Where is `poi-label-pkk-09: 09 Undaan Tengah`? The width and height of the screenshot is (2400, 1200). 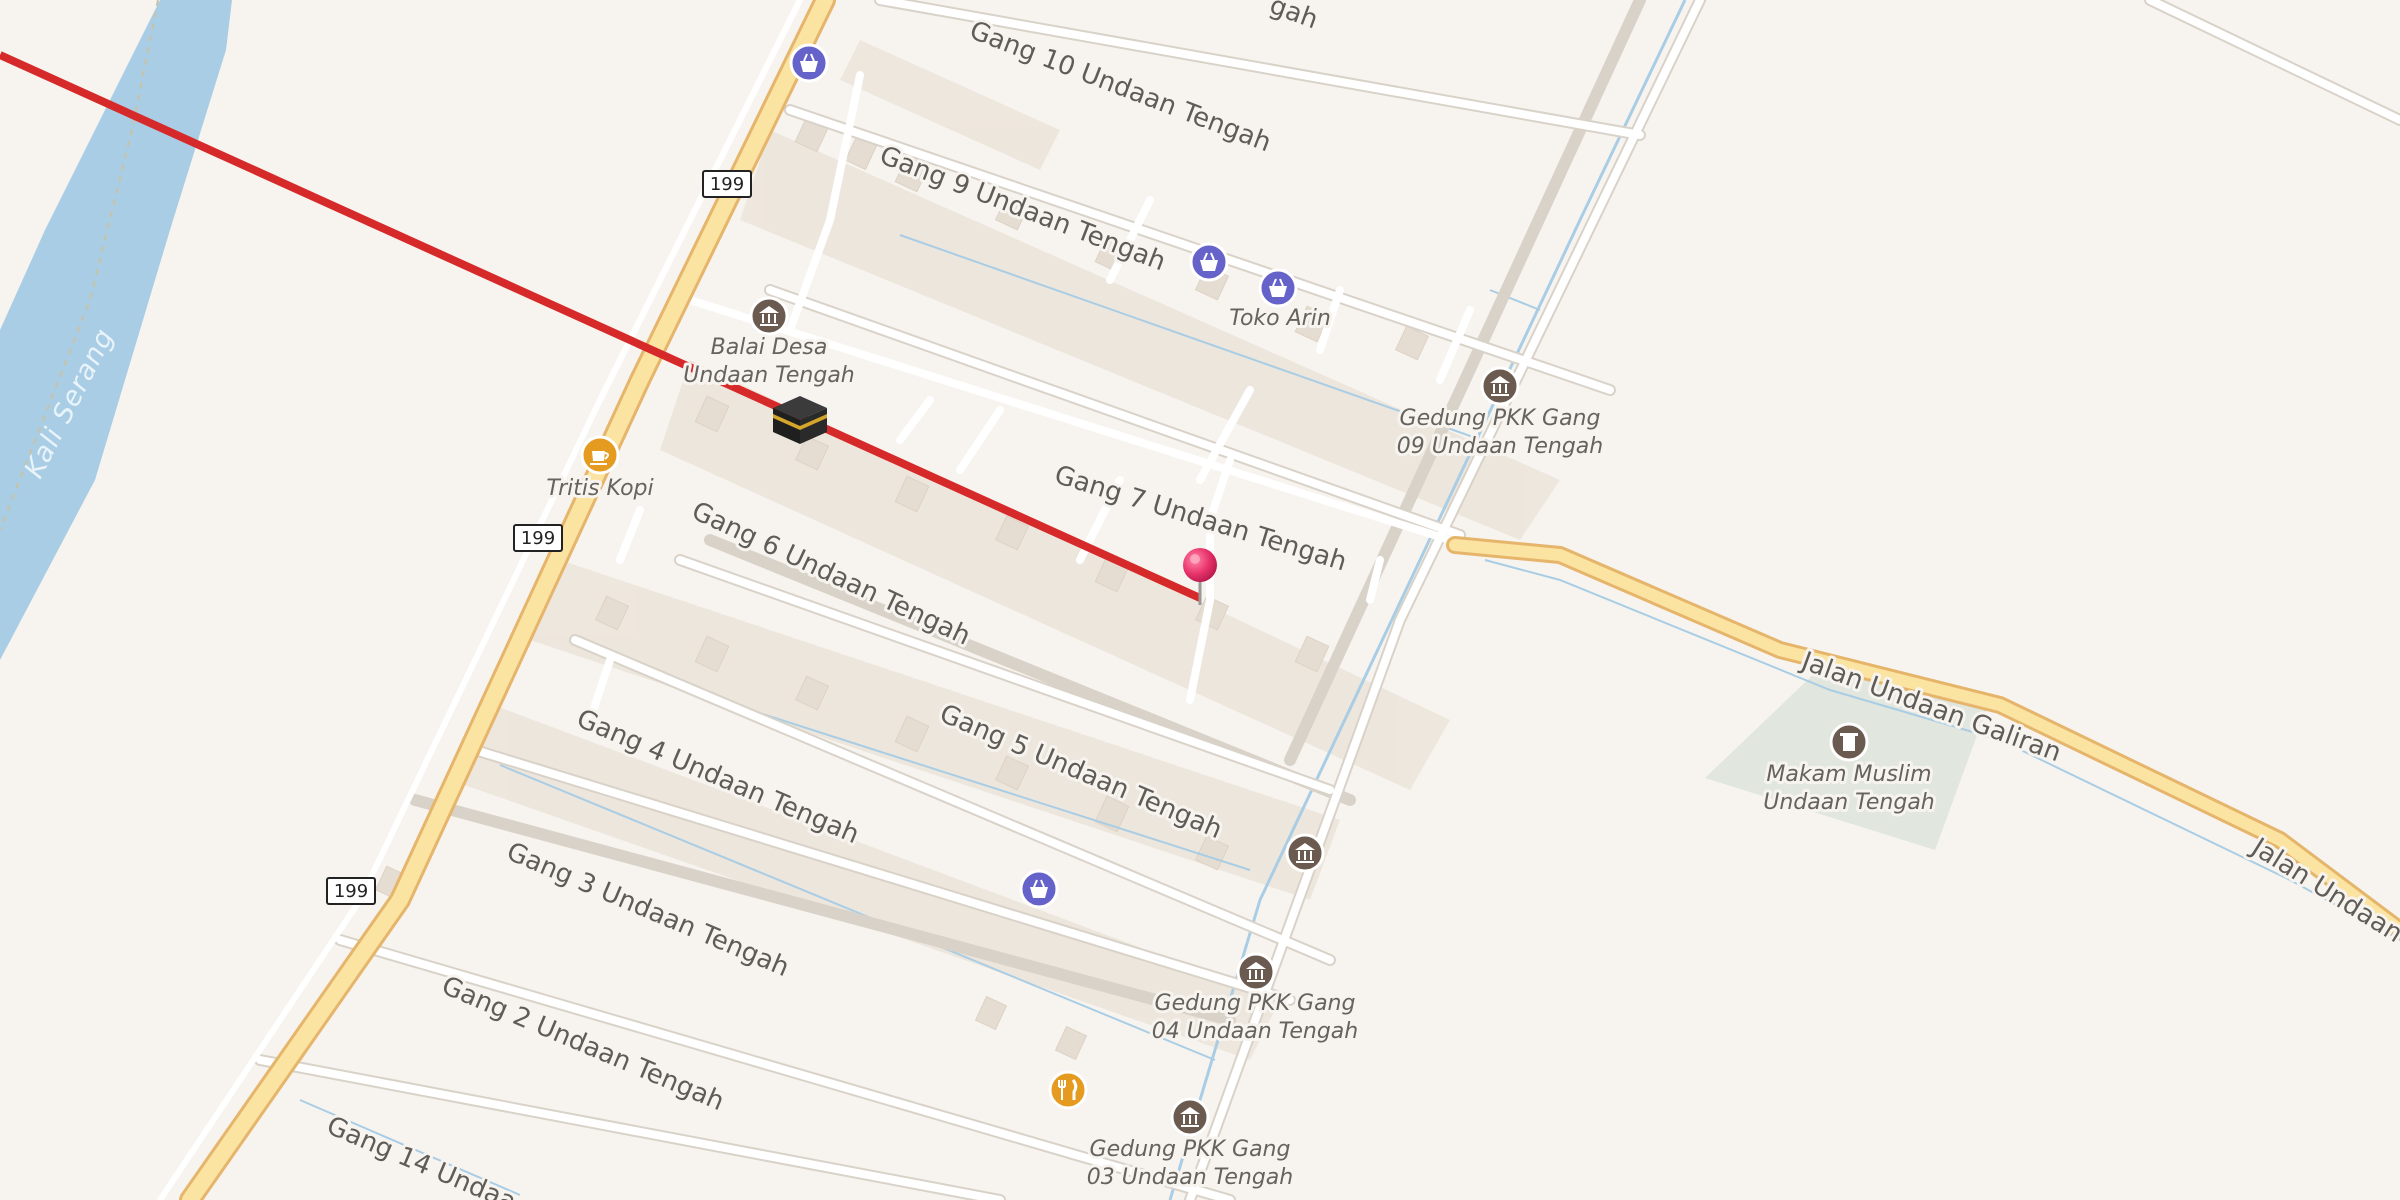
poi-label-pkk-09: 09 Undaan Tengah is located at coordinates (1500, 446).